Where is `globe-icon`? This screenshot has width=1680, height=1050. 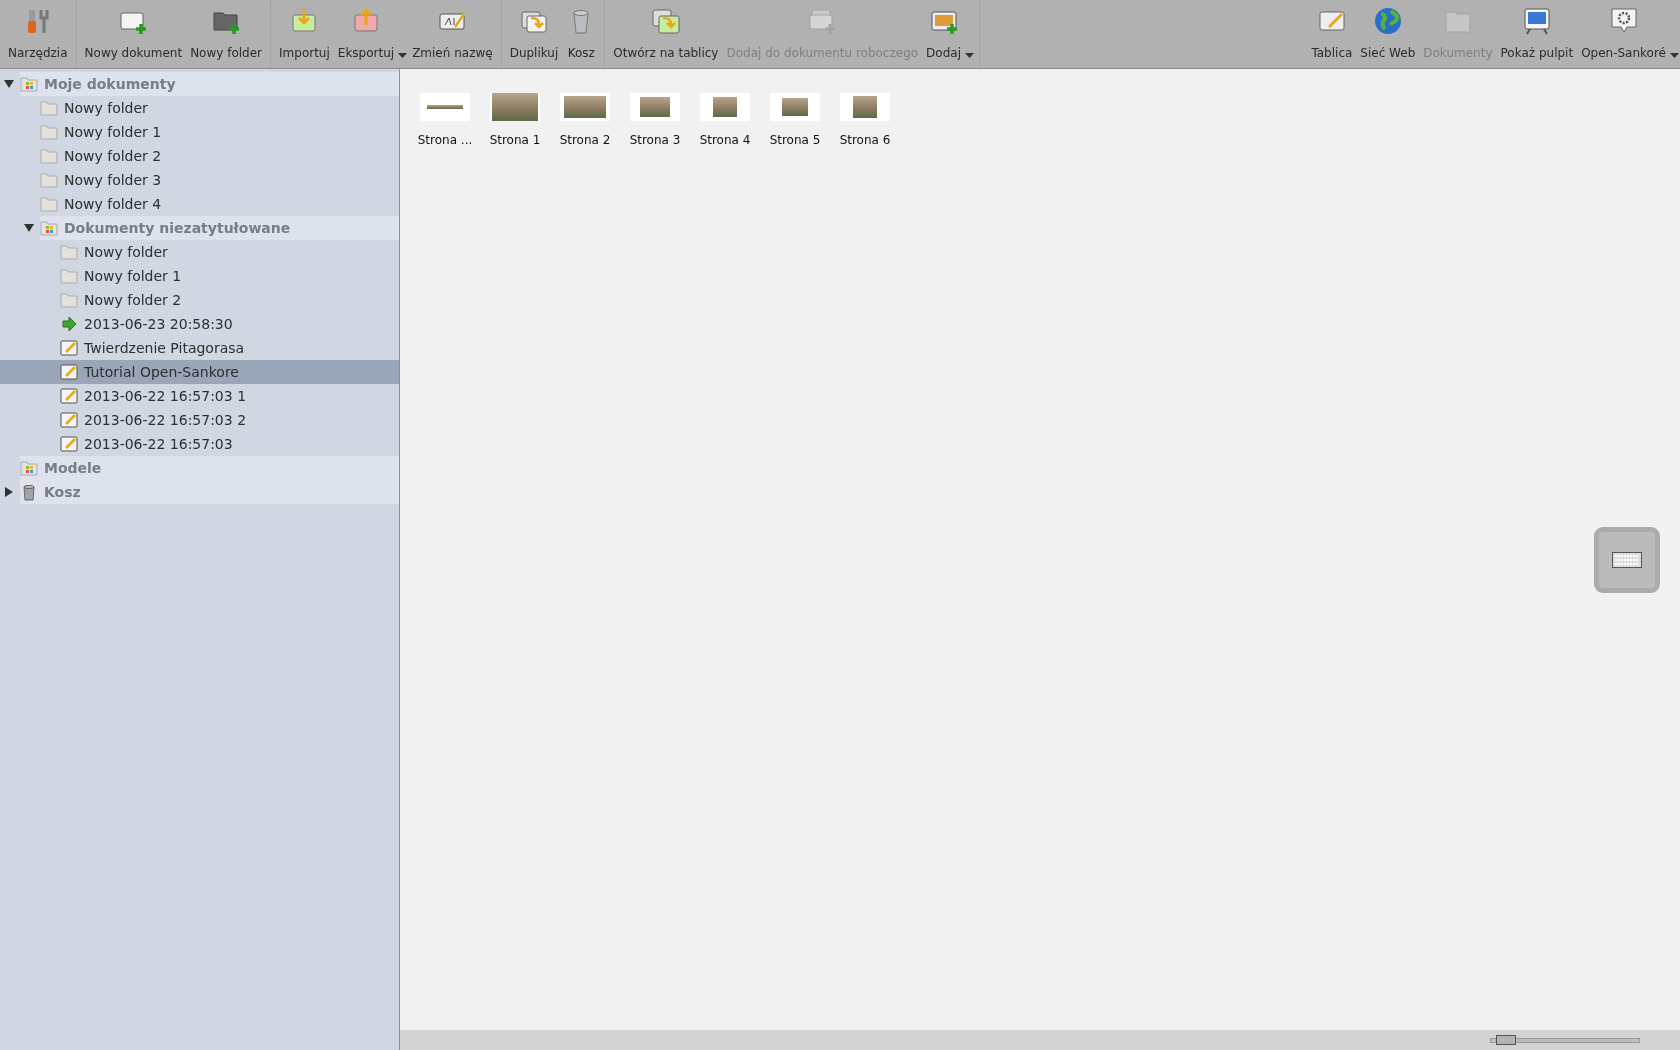 globe-icon is located at coordinates (1387, 21).